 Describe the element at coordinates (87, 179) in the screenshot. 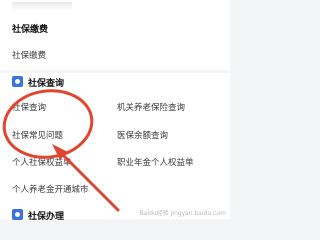

I see `annotation-arrow` at that location.